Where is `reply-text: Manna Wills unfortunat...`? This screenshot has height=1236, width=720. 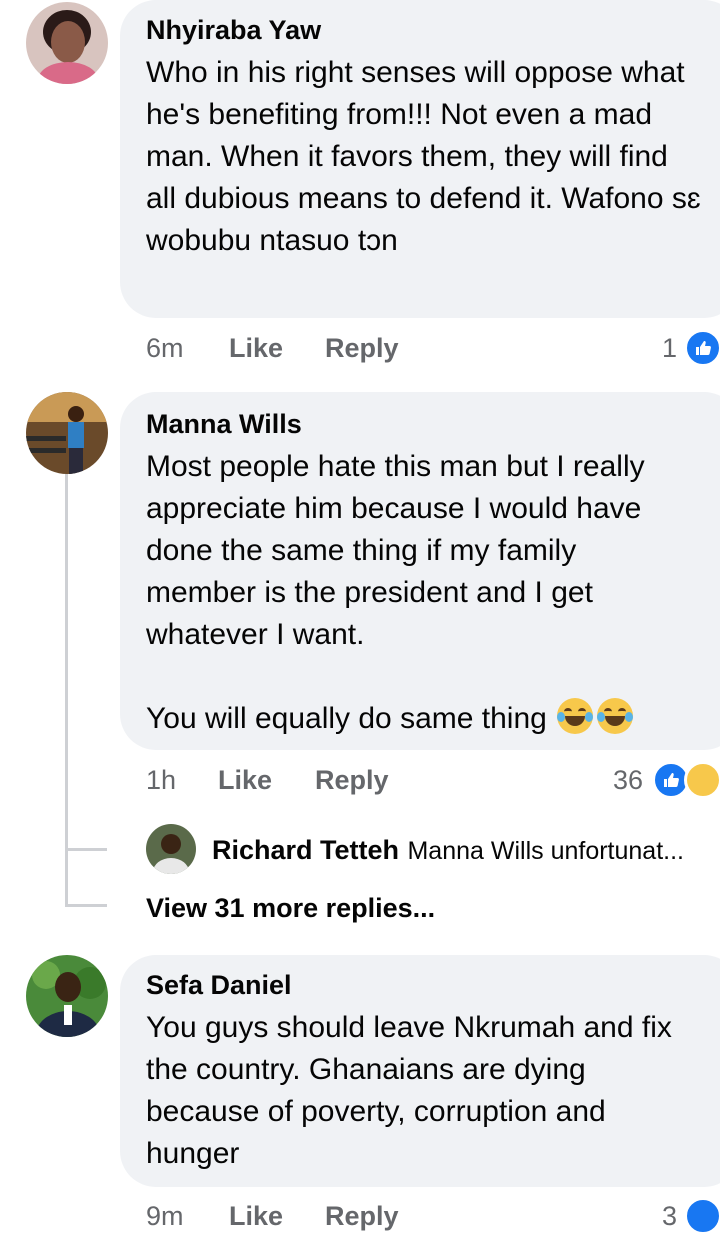
reply-text: Manna Wills unfortunat... is located at coordinates (545, 851).